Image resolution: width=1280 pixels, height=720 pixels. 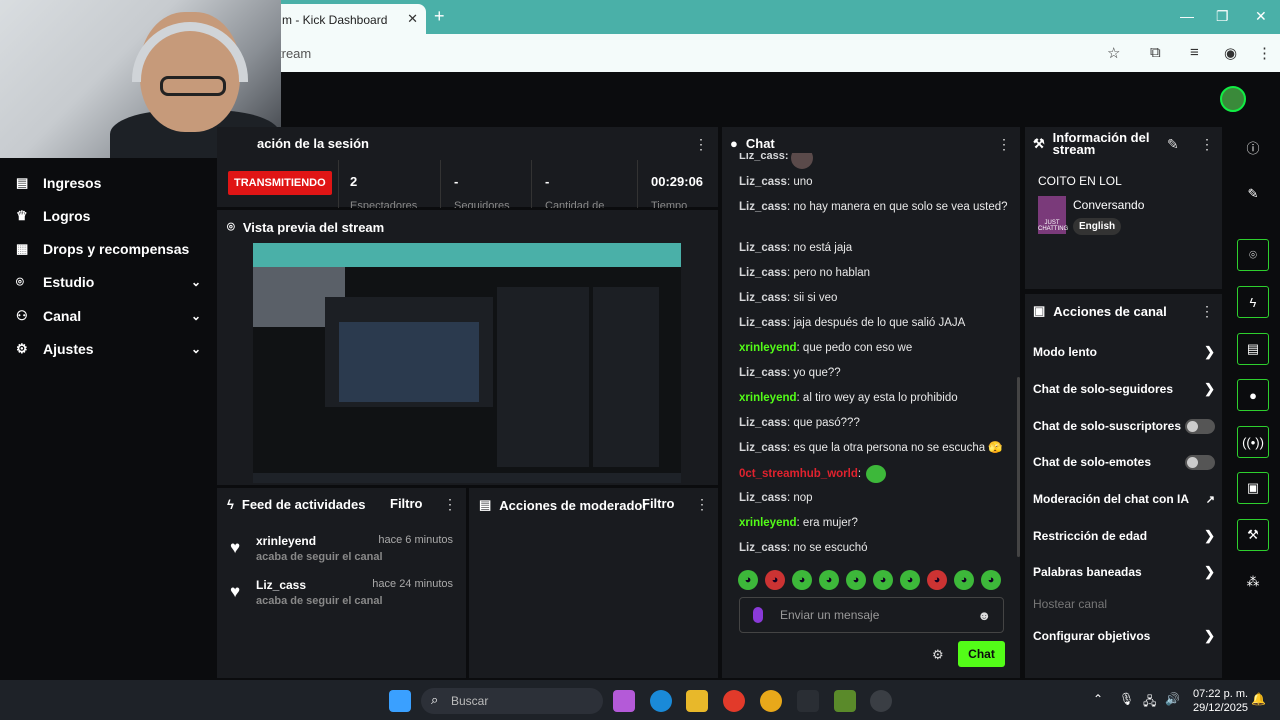 I want to click on chat-username: 0ct_streamhub_world, so click(x=798, y=474).